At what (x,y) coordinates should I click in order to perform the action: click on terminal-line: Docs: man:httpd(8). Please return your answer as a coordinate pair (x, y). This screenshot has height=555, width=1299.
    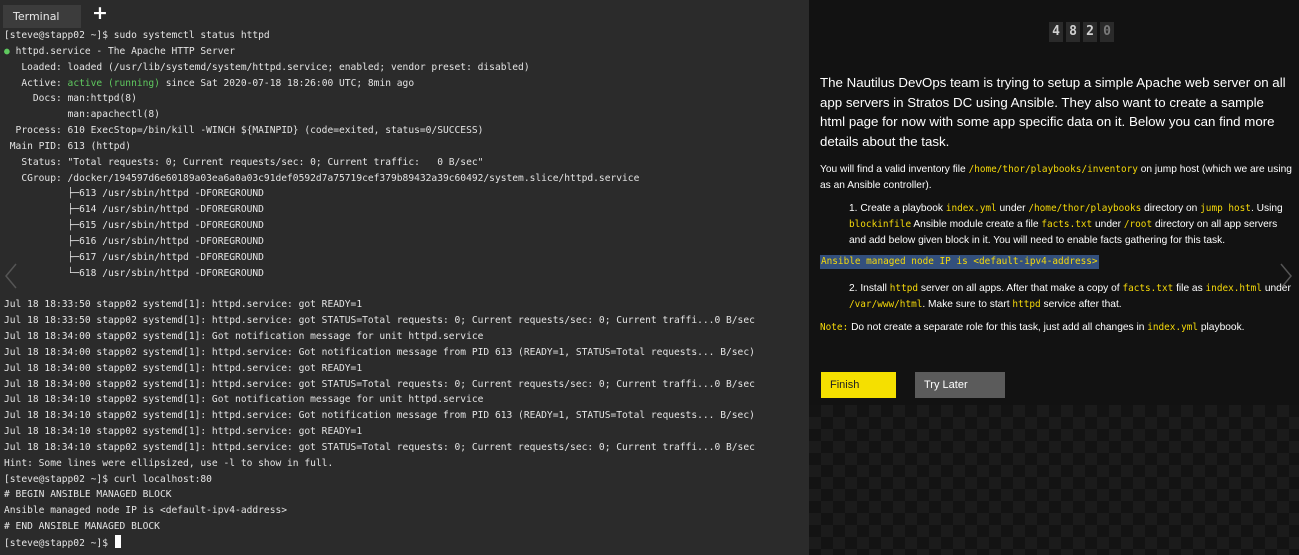
    Looking at the image, I should click on (70, 99).